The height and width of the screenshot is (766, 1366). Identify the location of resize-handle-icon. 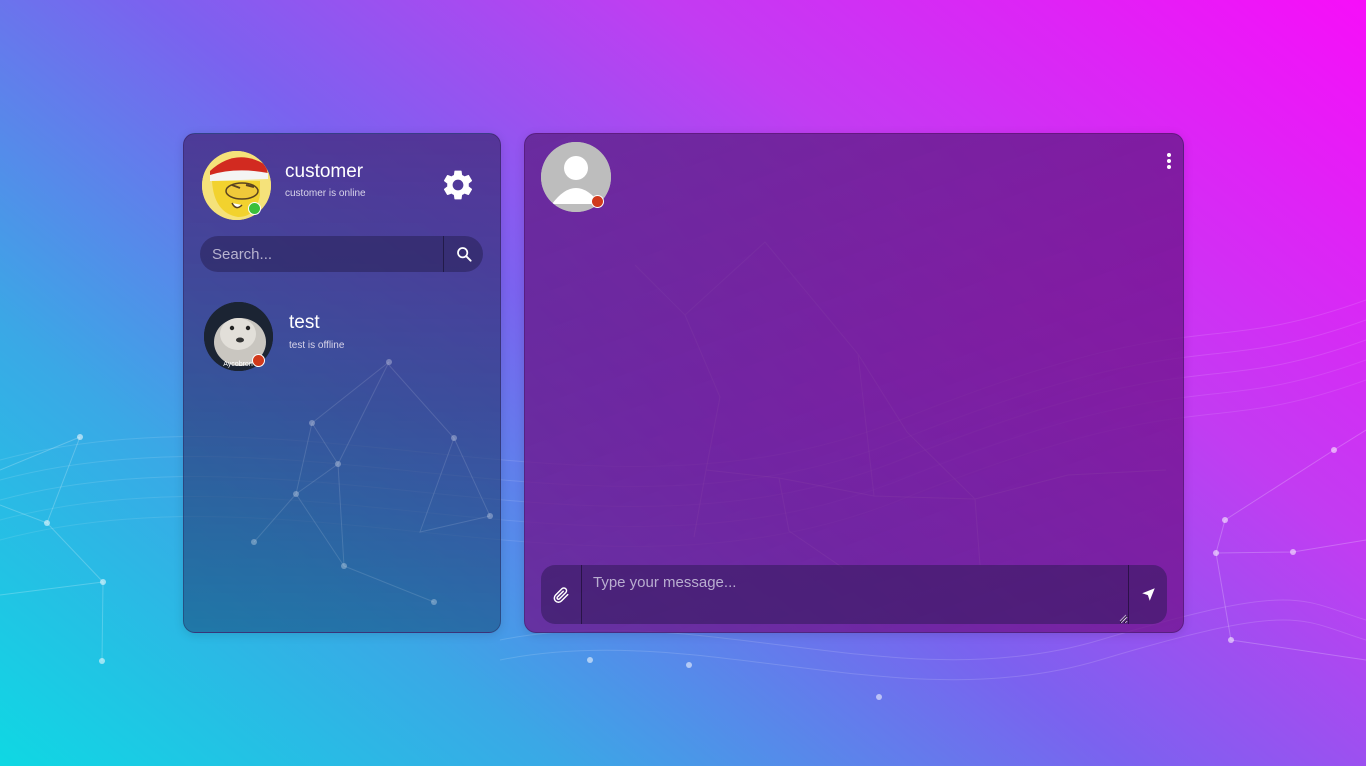
(1122, 617).